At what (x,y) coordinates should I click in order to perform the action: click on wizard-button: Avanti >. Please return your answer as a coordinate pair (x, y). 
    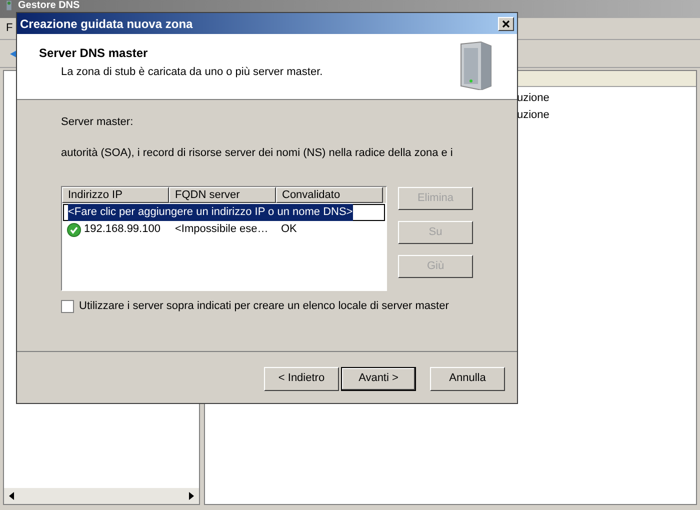
    Looking at the image, I should click on (378, 378).